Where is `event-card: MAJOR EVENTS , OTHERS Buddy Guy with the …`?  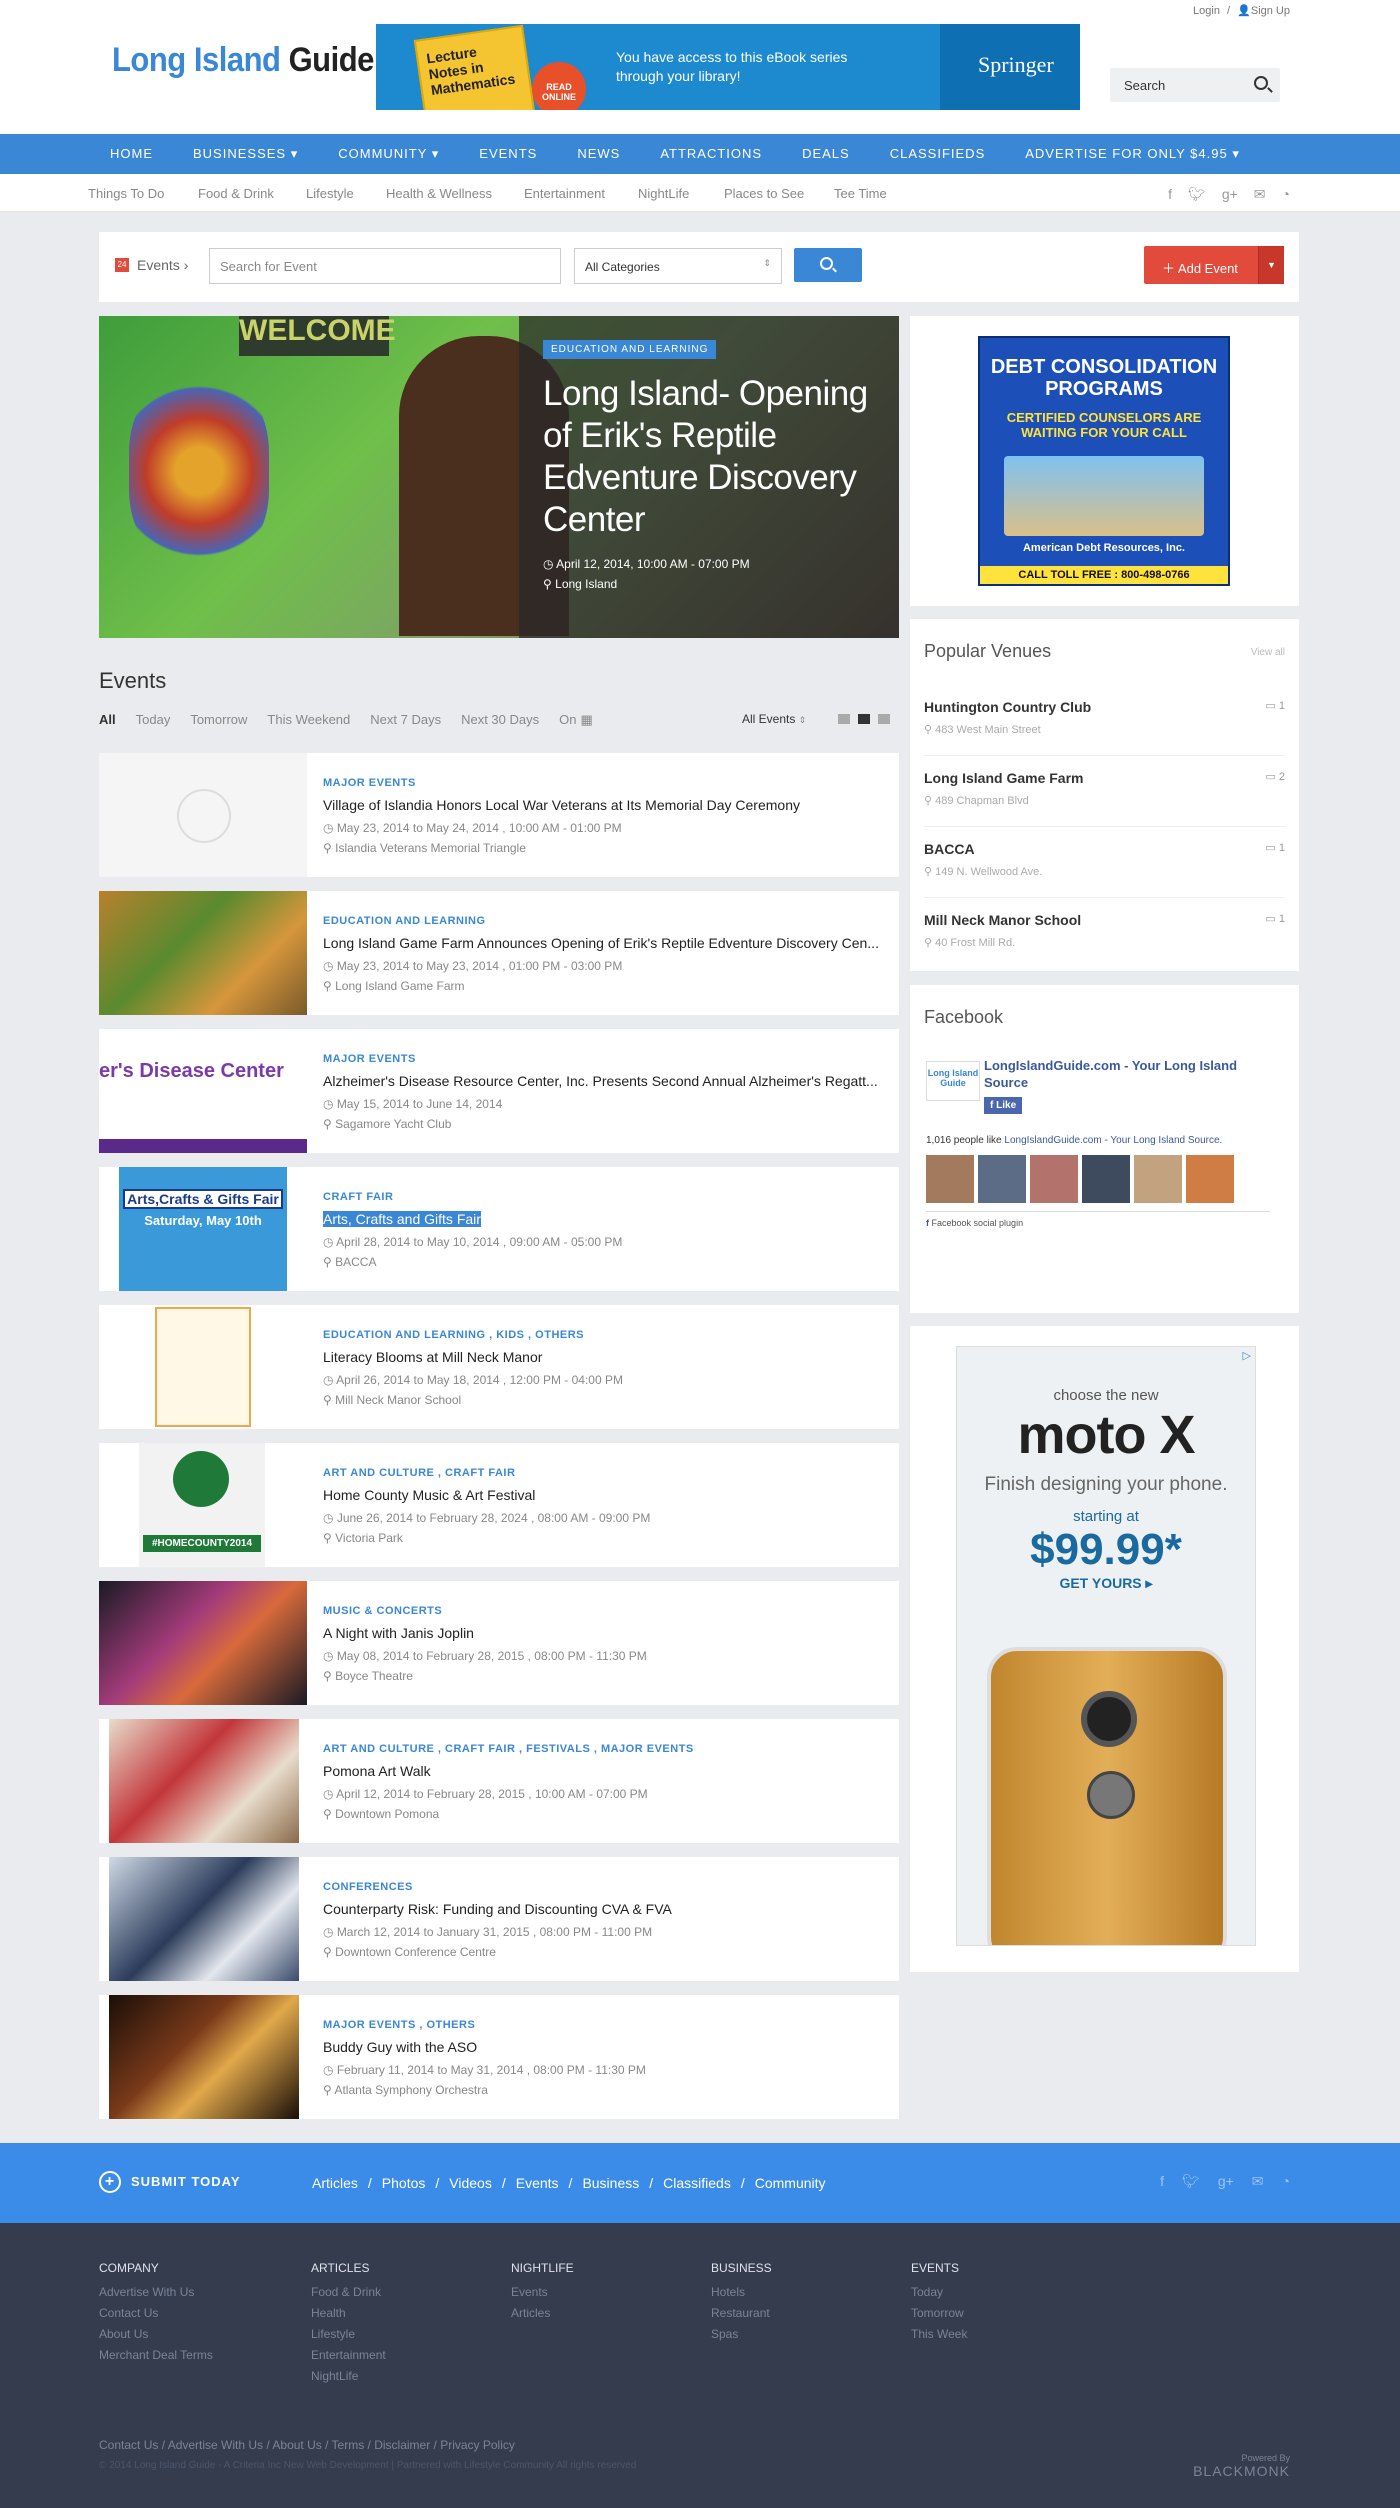
event-card: MAJOR EVENTS , OTHERS Buddy Guy with the … is located at coordinates (499, 2057).